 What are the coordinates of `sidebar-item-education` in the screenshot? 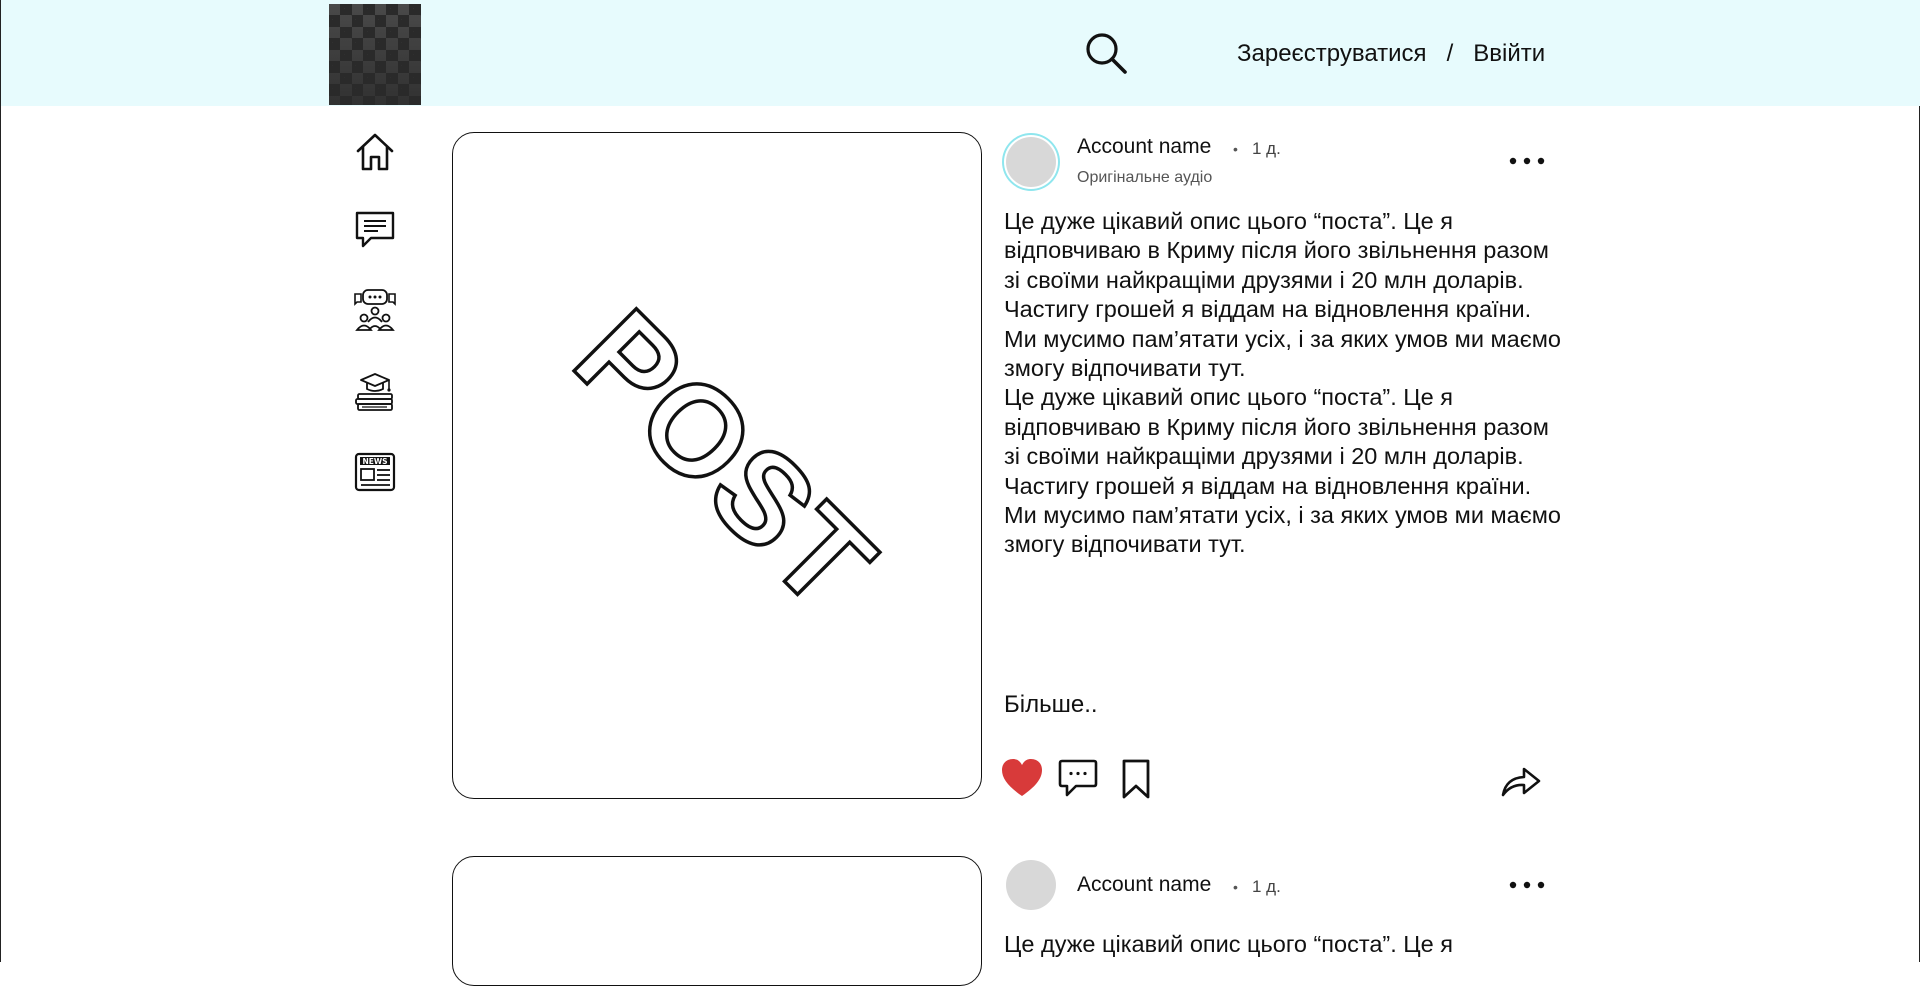 It's located at (375, 392).